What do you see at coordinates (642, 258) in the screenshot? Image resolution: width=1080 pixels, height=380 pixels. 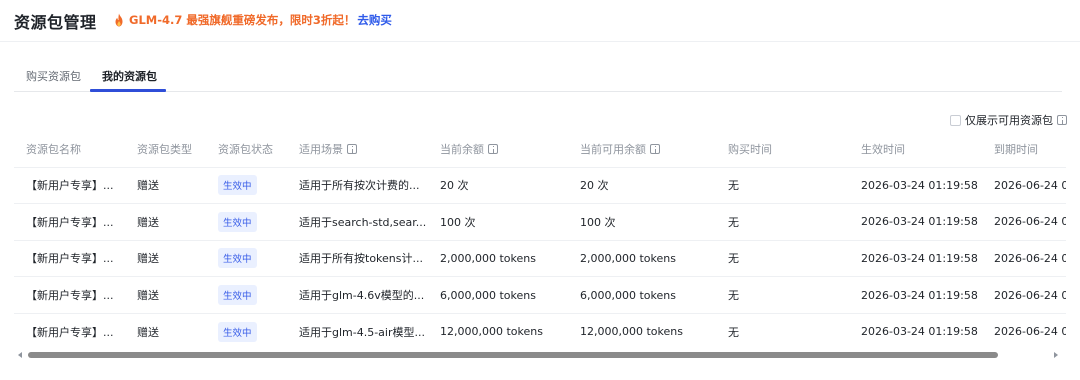 I see `package-available: 2,000,000 tokens` at bounding box center [642, 258].